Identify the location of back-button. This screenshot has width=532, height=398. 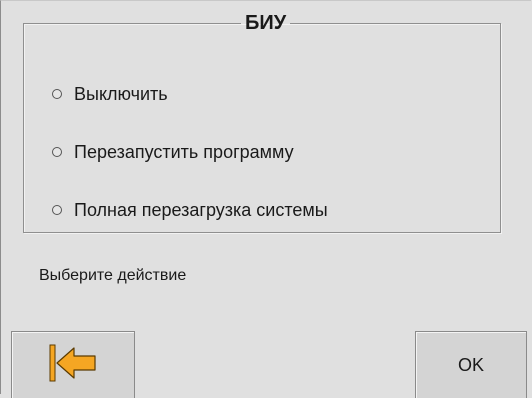
(73, 364).